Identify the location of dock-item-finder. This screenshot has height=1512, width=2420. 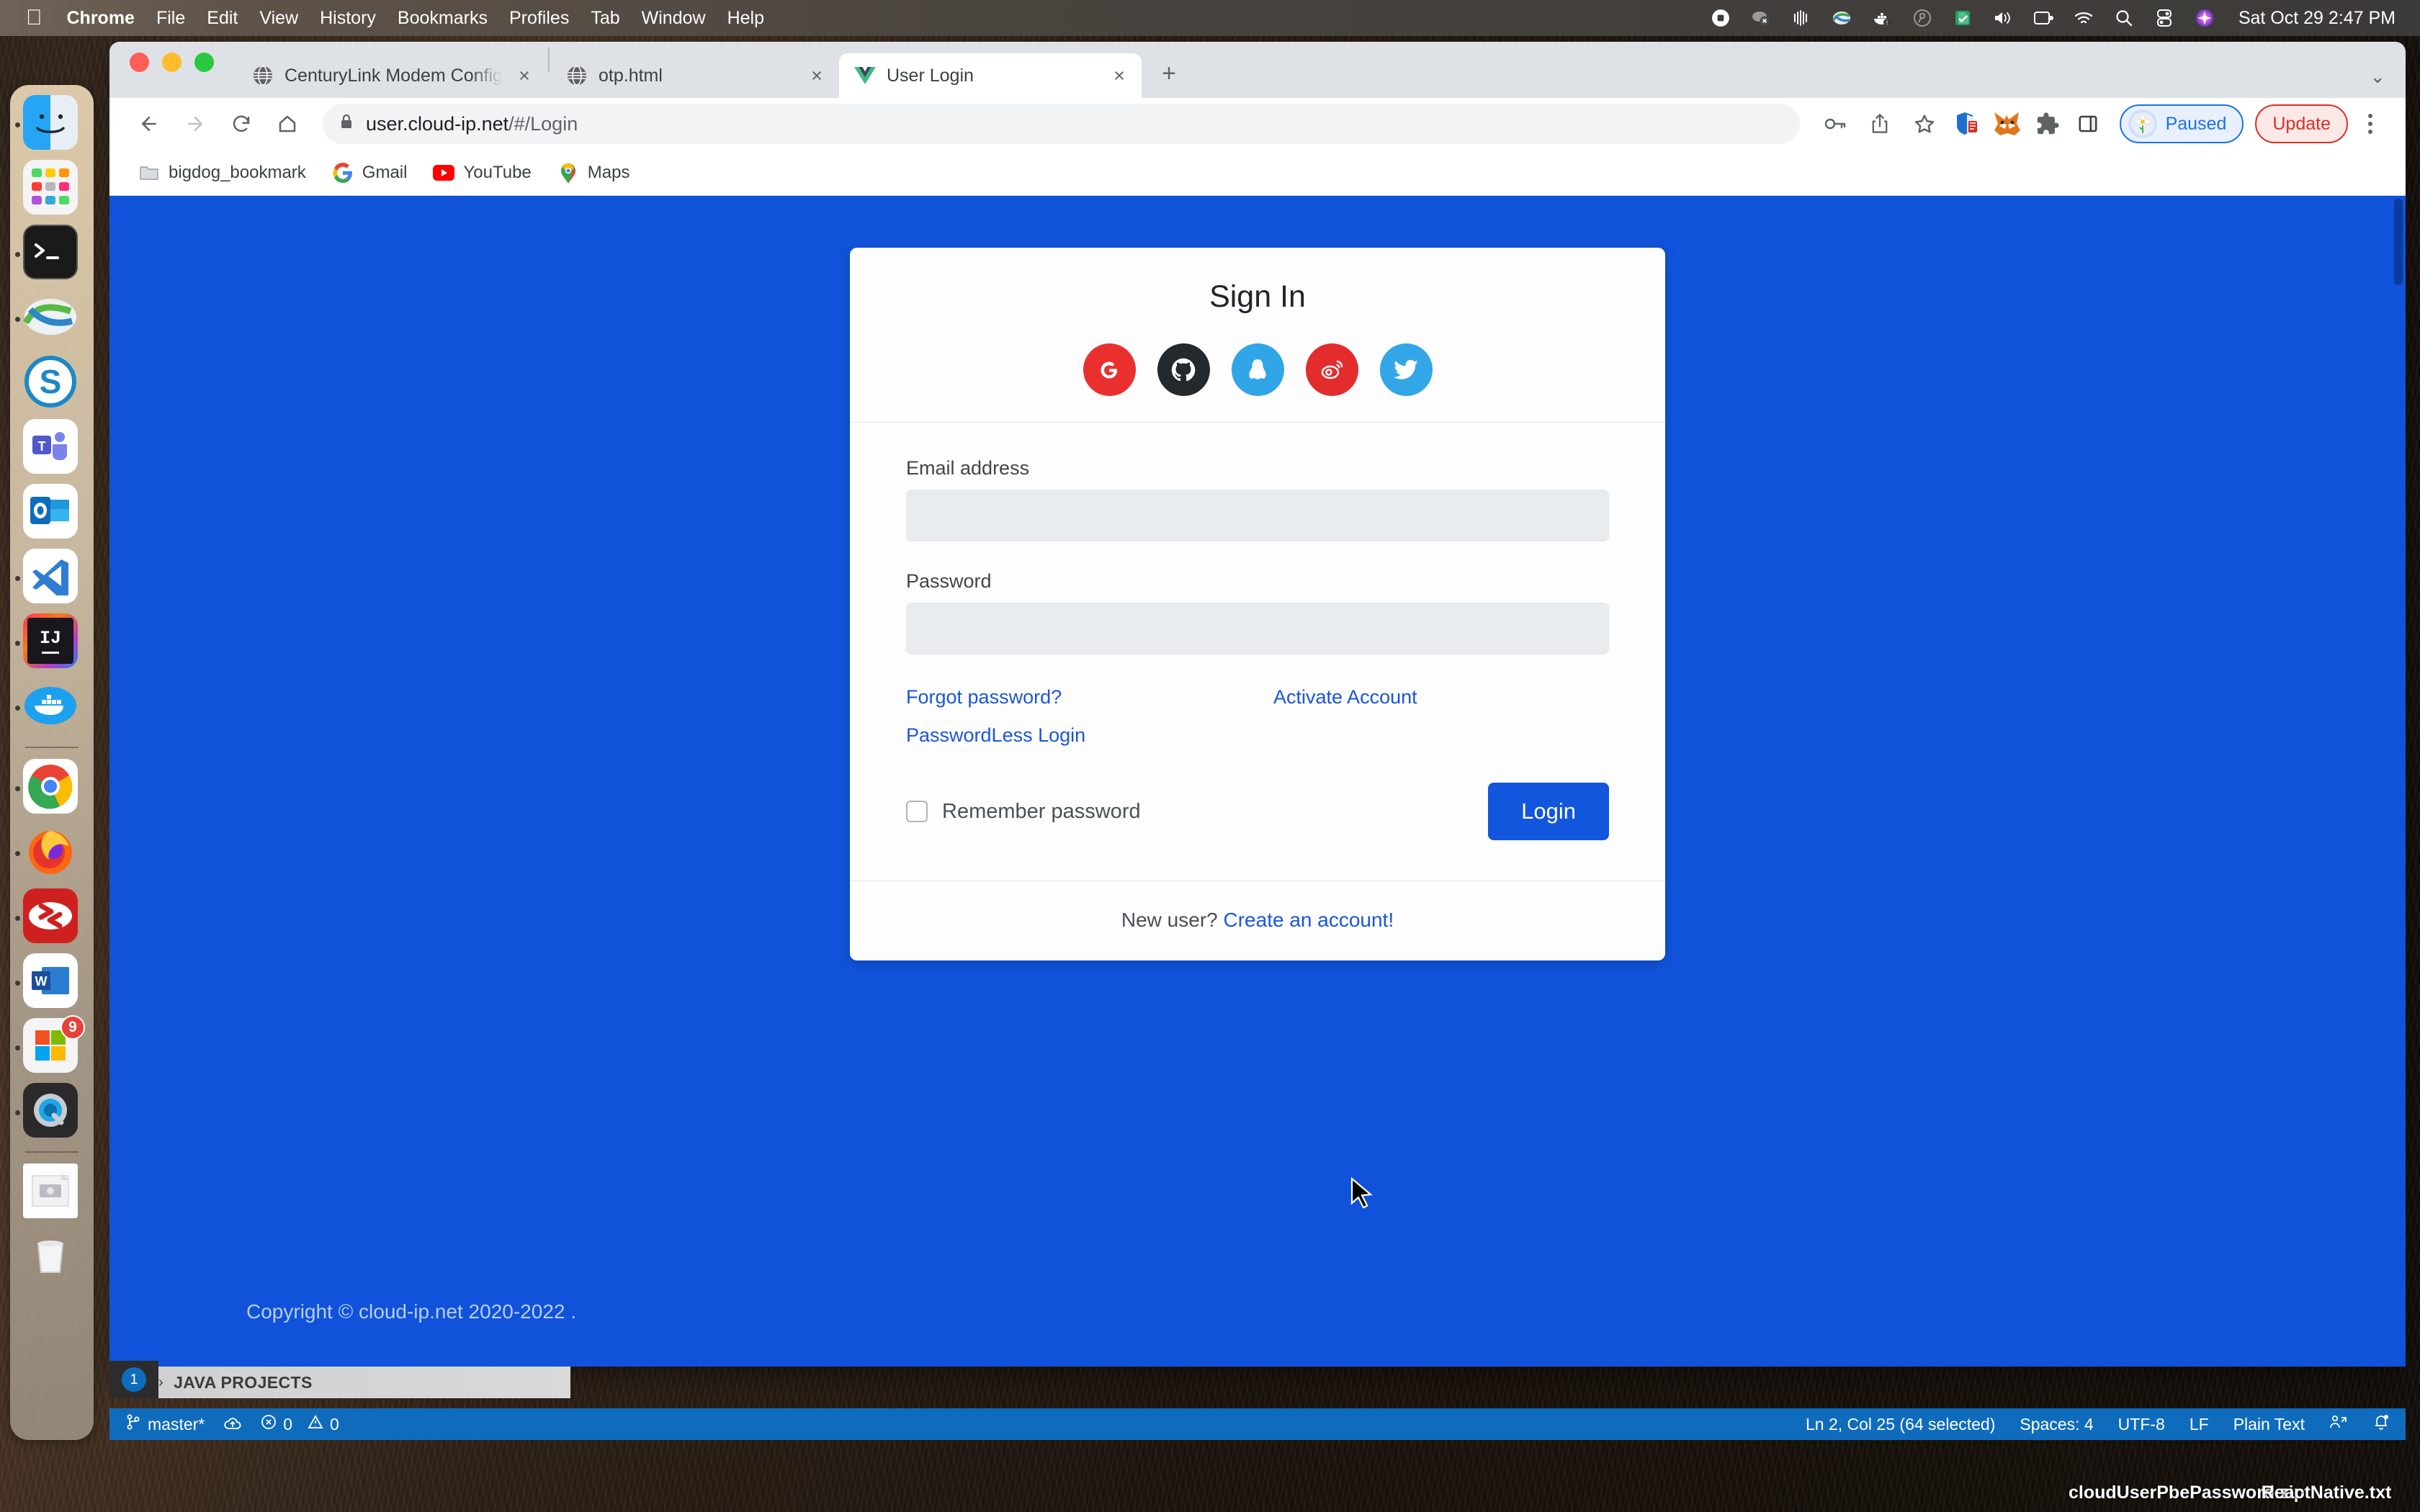
(48, 124).